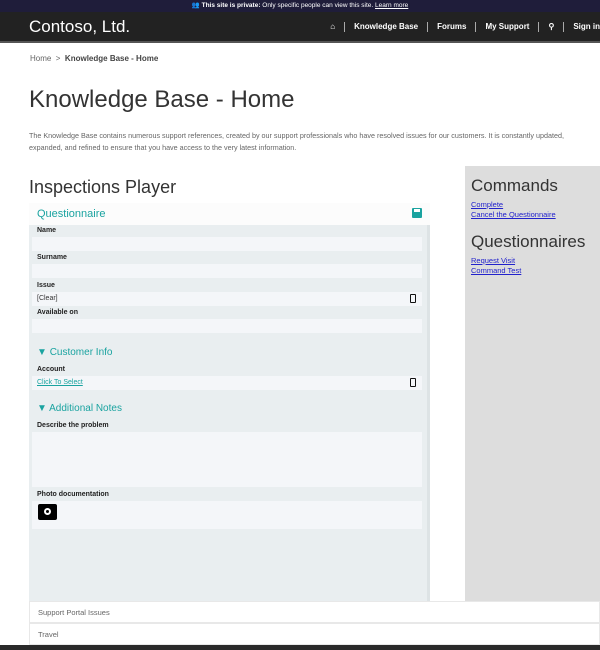 The width and height of the screenshot is (600, 650). Describe the element at coordinates (314, 612) in the screenshot. I see `list-item-support-portal-issues: Support Portal Issues` at that location.